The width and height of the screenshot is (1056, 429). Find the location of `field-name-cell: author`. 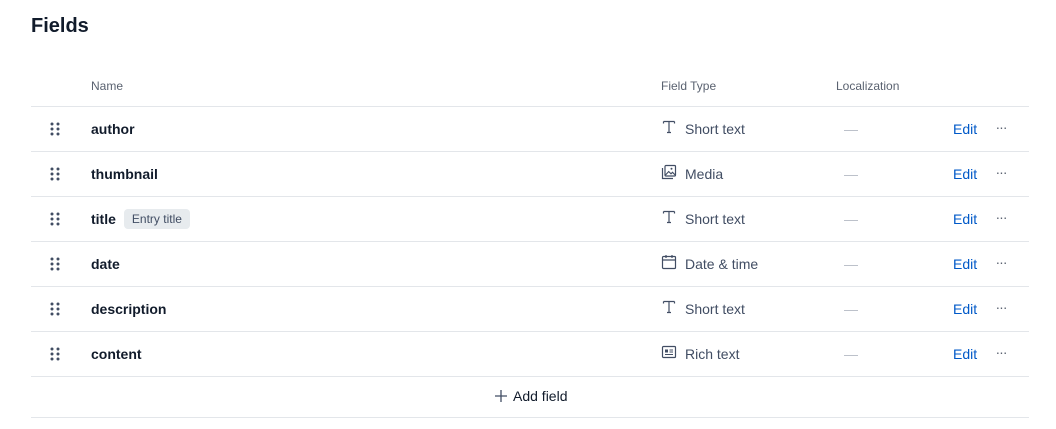

field-name-cell: author is located at coordinates (113, 129).